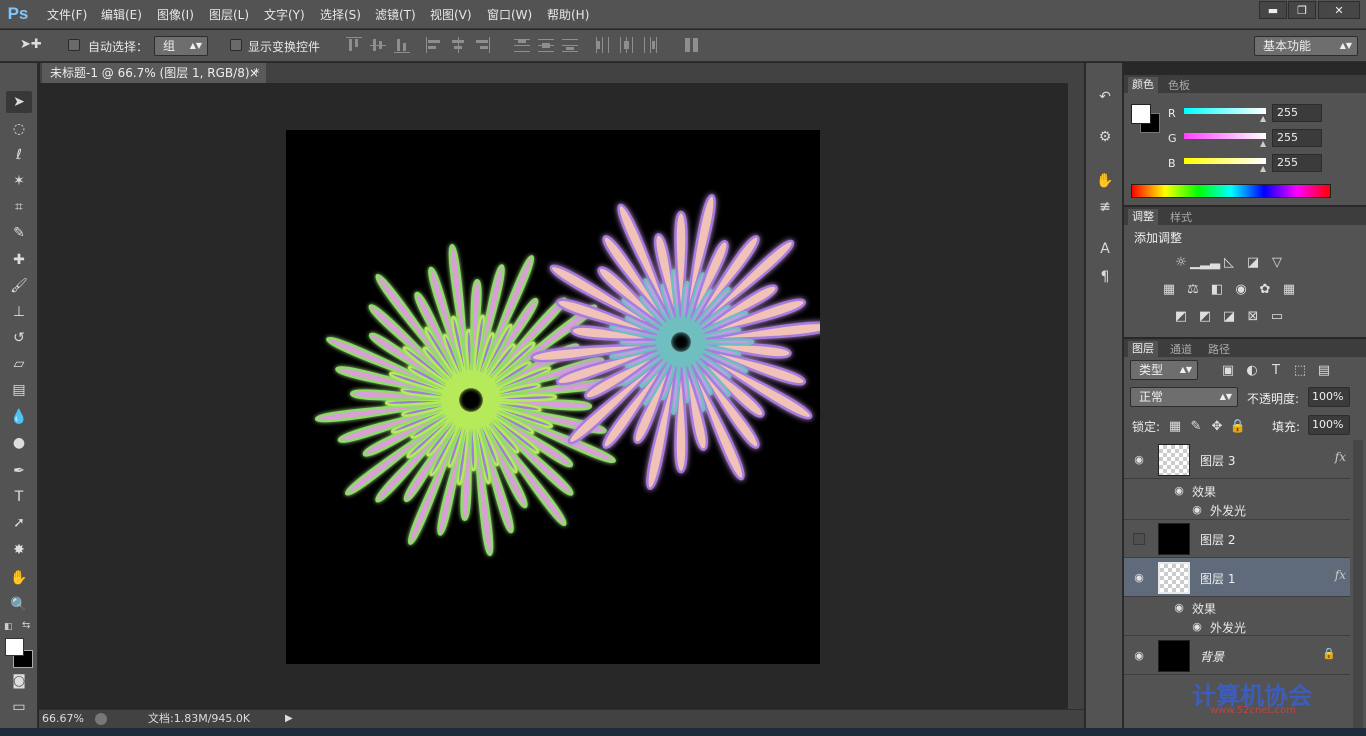  What do you see at coordinates (63, 719) in the screenshot?
I see `zoom-level: 66.67%` at bounding box center [63, 719].